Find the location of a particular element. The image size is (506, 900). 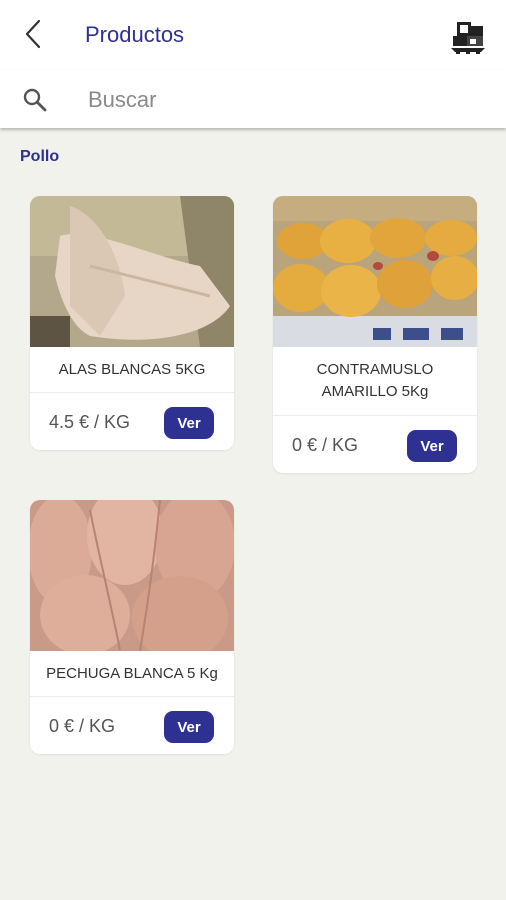

product-footer: 4.5 € / KG Ver is located at coordinates (132, 421).